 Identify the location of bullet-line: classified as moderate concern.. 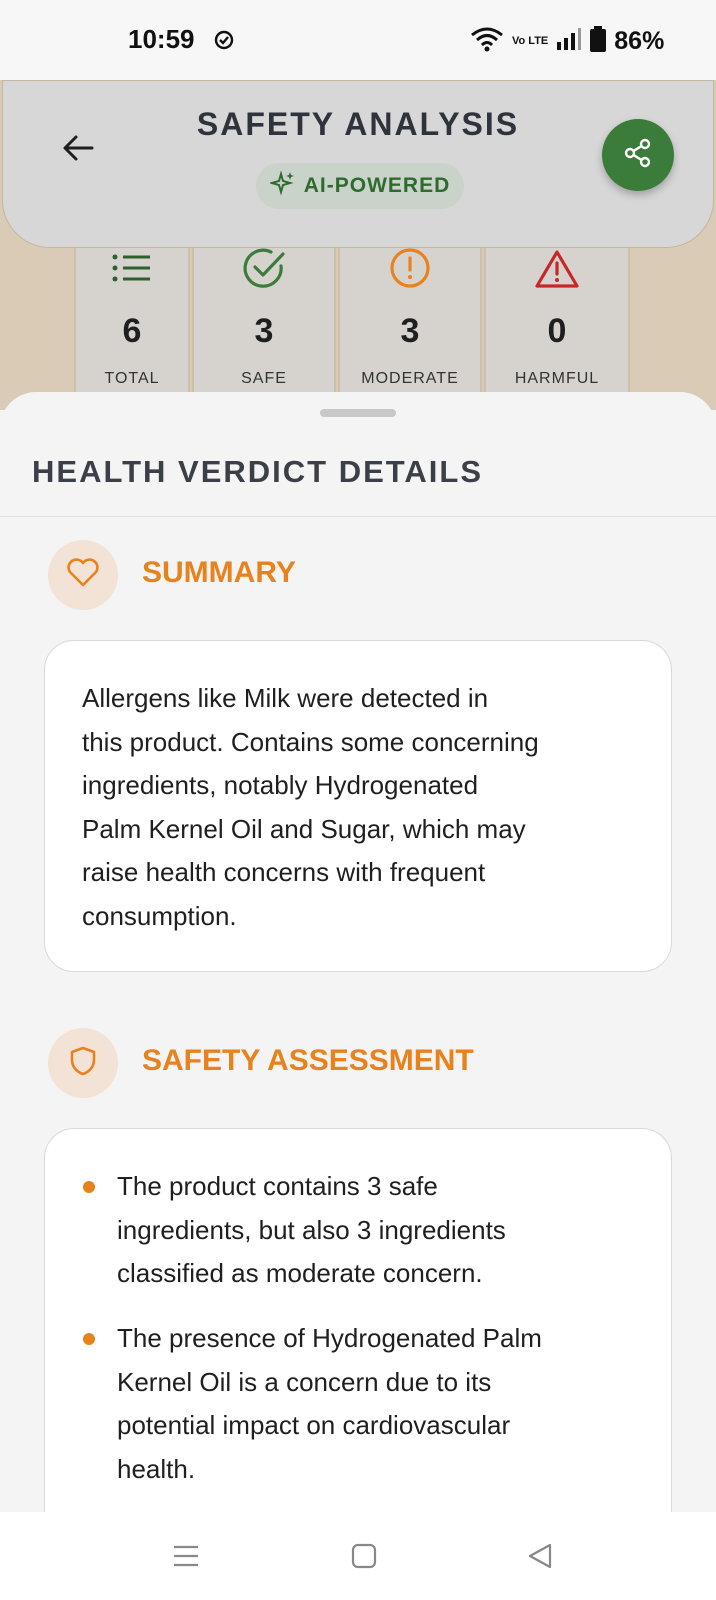
(300, 1273).